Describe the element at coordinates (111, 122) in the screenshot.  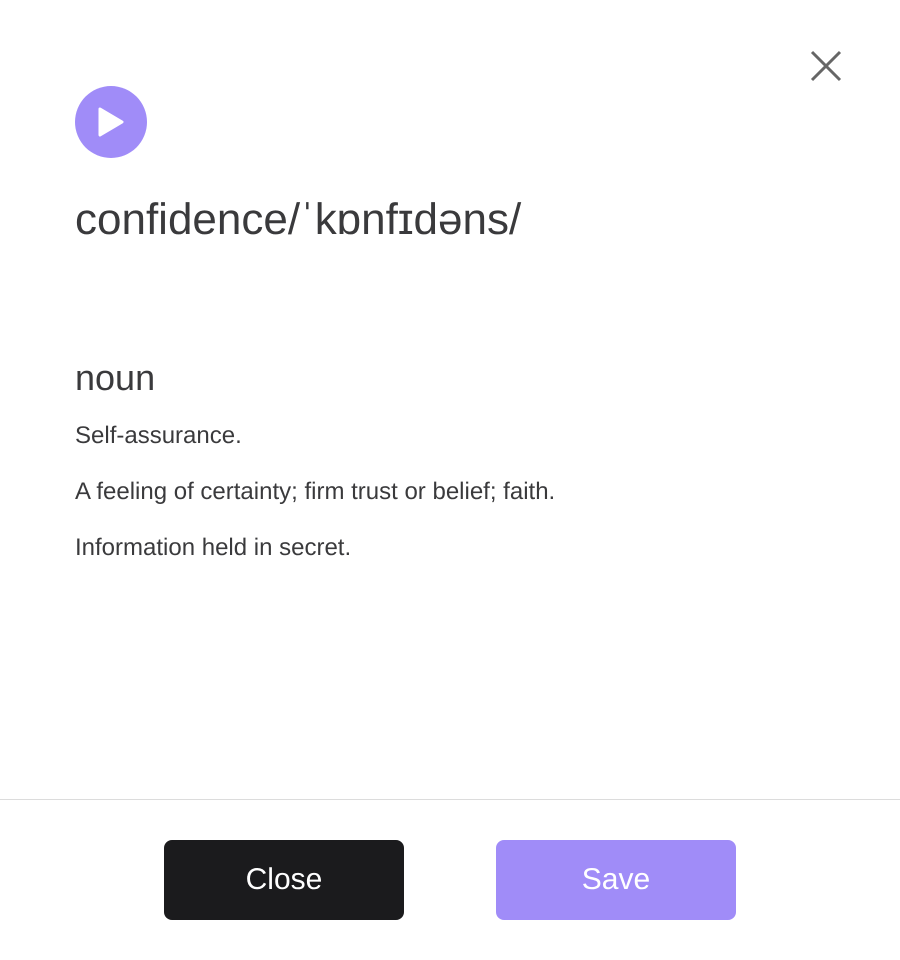
I see `play-icon` at that location.